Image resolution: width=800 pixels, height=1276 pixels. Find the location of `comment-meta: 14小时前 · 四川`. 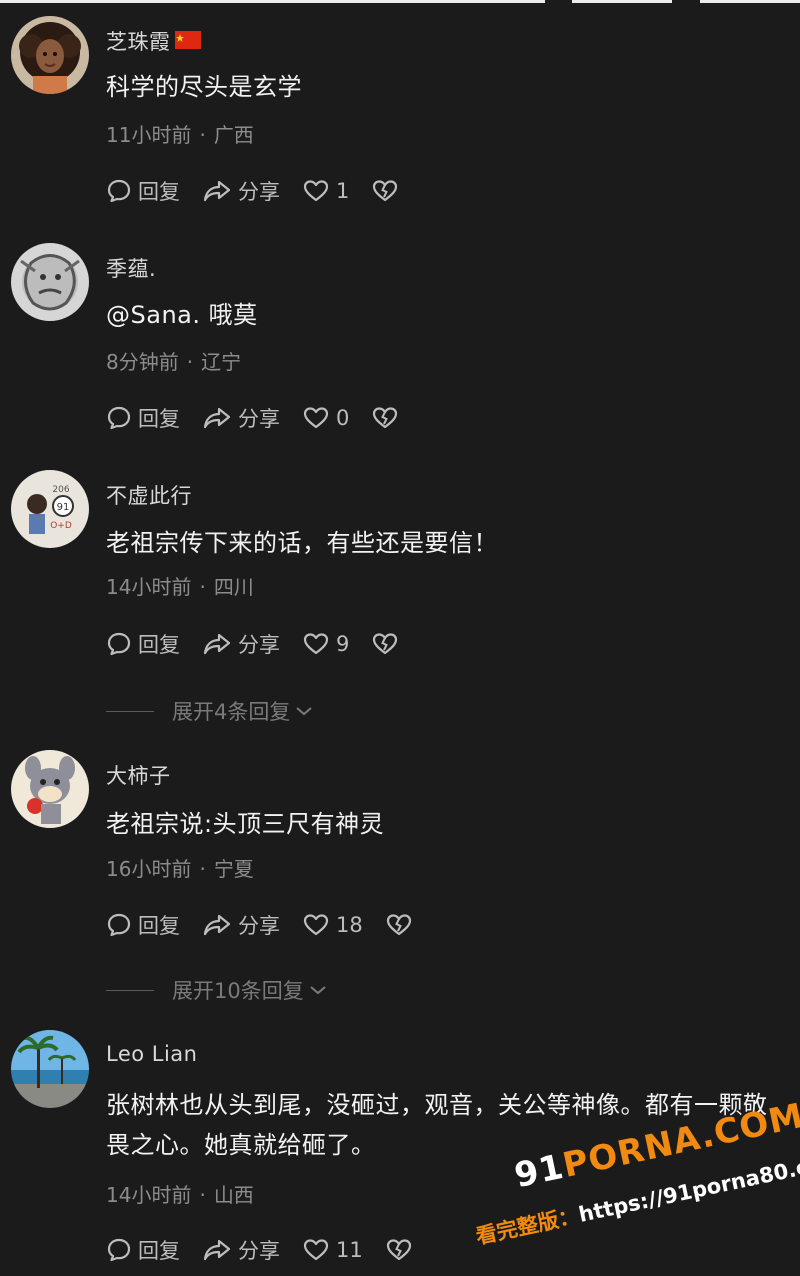

comment-meta: 14小时前 · 四川 is located at coordinates (180, 585).